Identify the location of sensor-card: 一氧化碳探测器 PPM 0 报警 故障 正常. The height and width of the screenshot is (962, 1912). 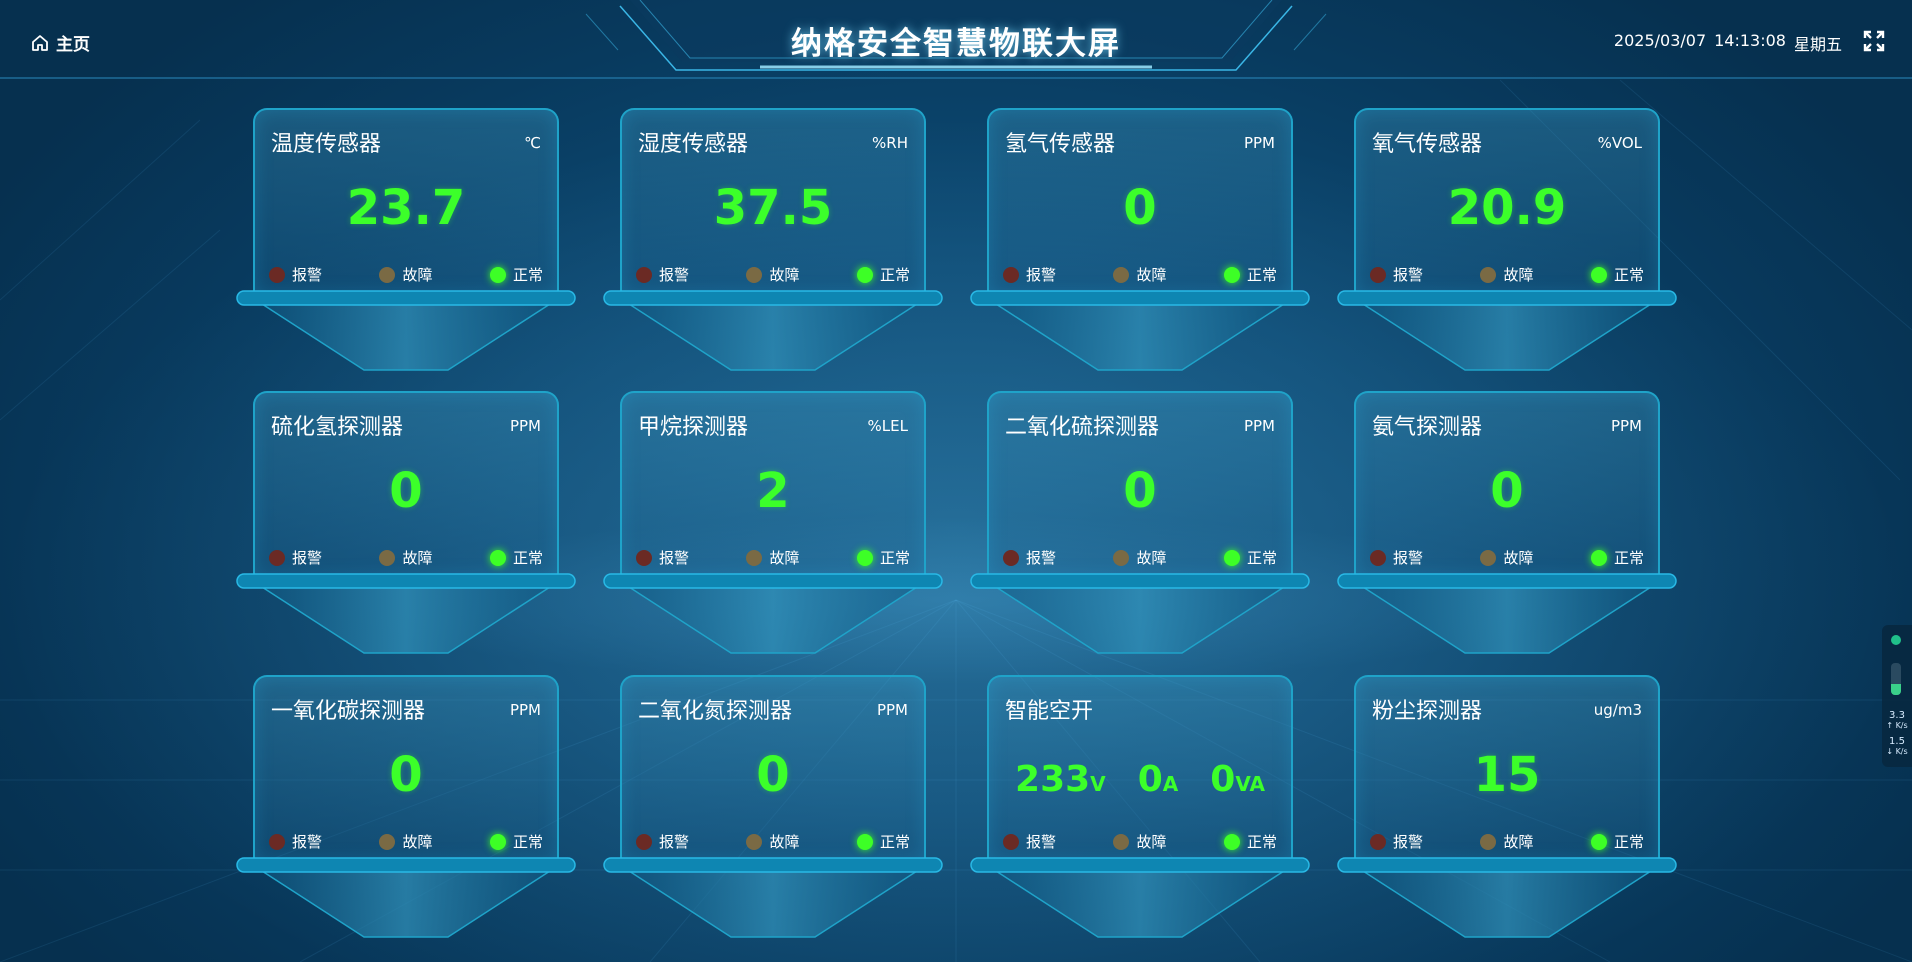
(406, 806).